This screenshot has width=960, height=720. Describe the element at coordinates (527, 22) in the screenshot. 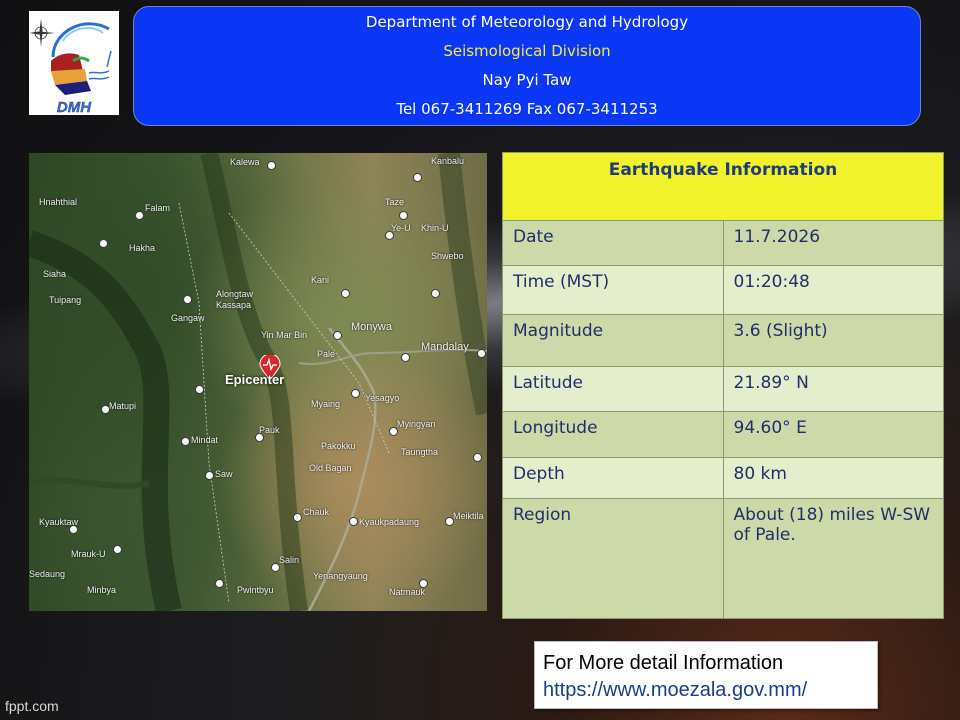

I see `department-name: Department of Meteorology and Hydrology` at that location.